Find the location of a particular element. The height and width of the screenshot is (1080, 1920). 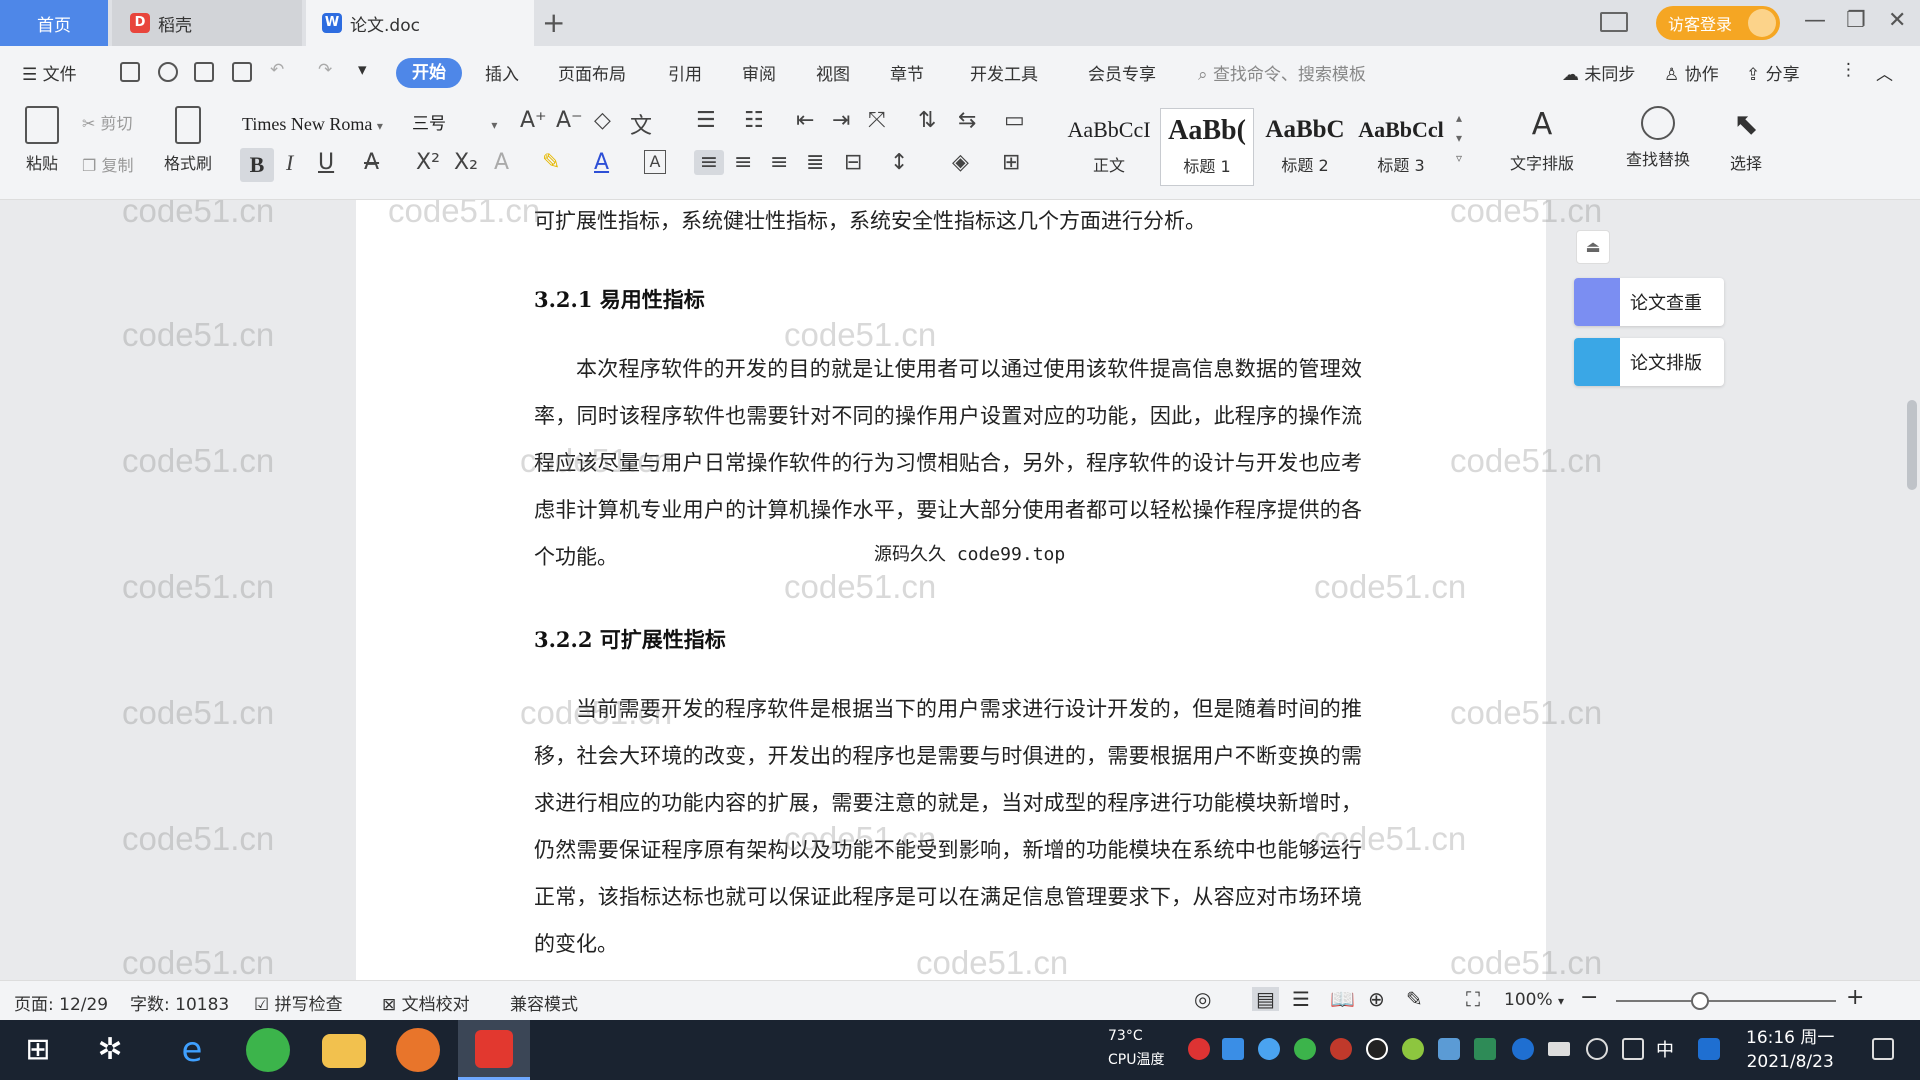

underline-icon: U is located at coordinates (326, 162).